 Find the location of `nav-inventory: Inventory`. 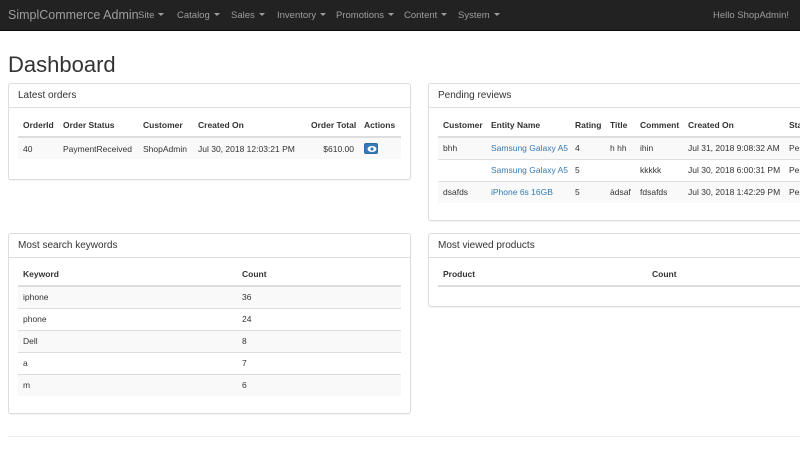

nav-inventory: Inventory is located at coordinates (302, 15).